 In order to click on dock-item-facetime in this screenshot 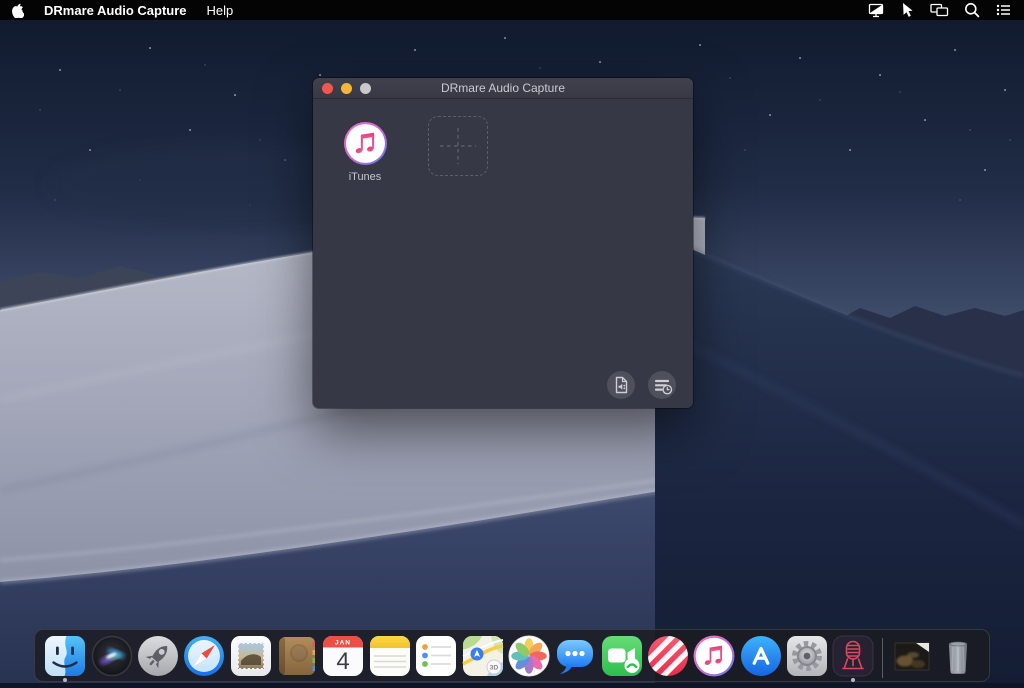, I will do `click(621, 658)`.